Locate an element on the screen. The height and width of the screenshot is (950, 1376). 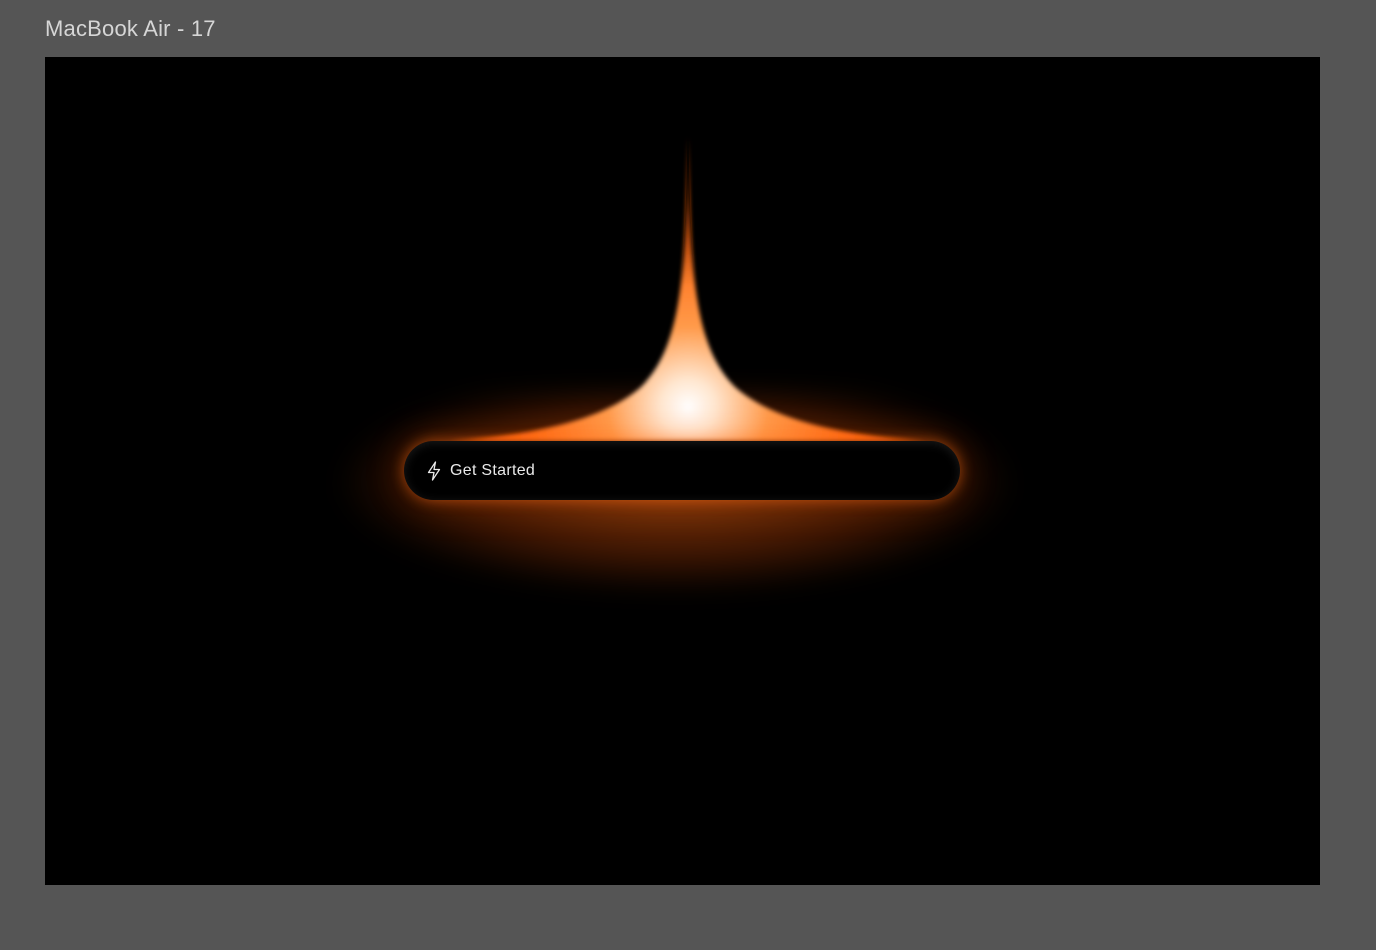
get-started-label: Get Started is located at coordinates (493, 470).